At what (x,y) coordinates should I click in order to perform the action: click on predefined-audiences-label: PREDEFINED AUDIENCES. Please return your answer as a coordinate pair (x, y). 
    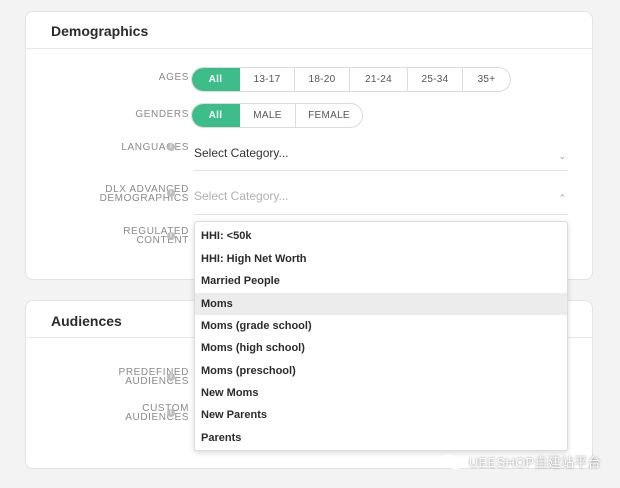
    Looking at the image, I should click on (154, 377).